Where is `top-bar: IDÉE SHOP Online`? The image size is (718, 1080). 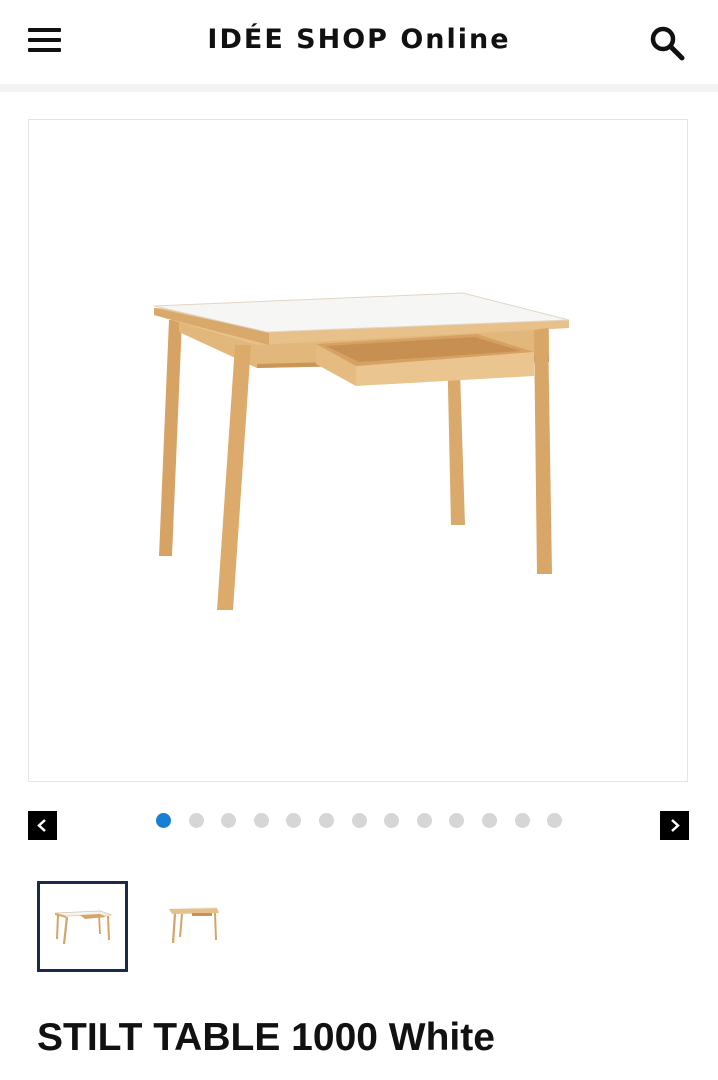 top-bar: IDÉE SHOP Online is located at coordinates (359, 42).